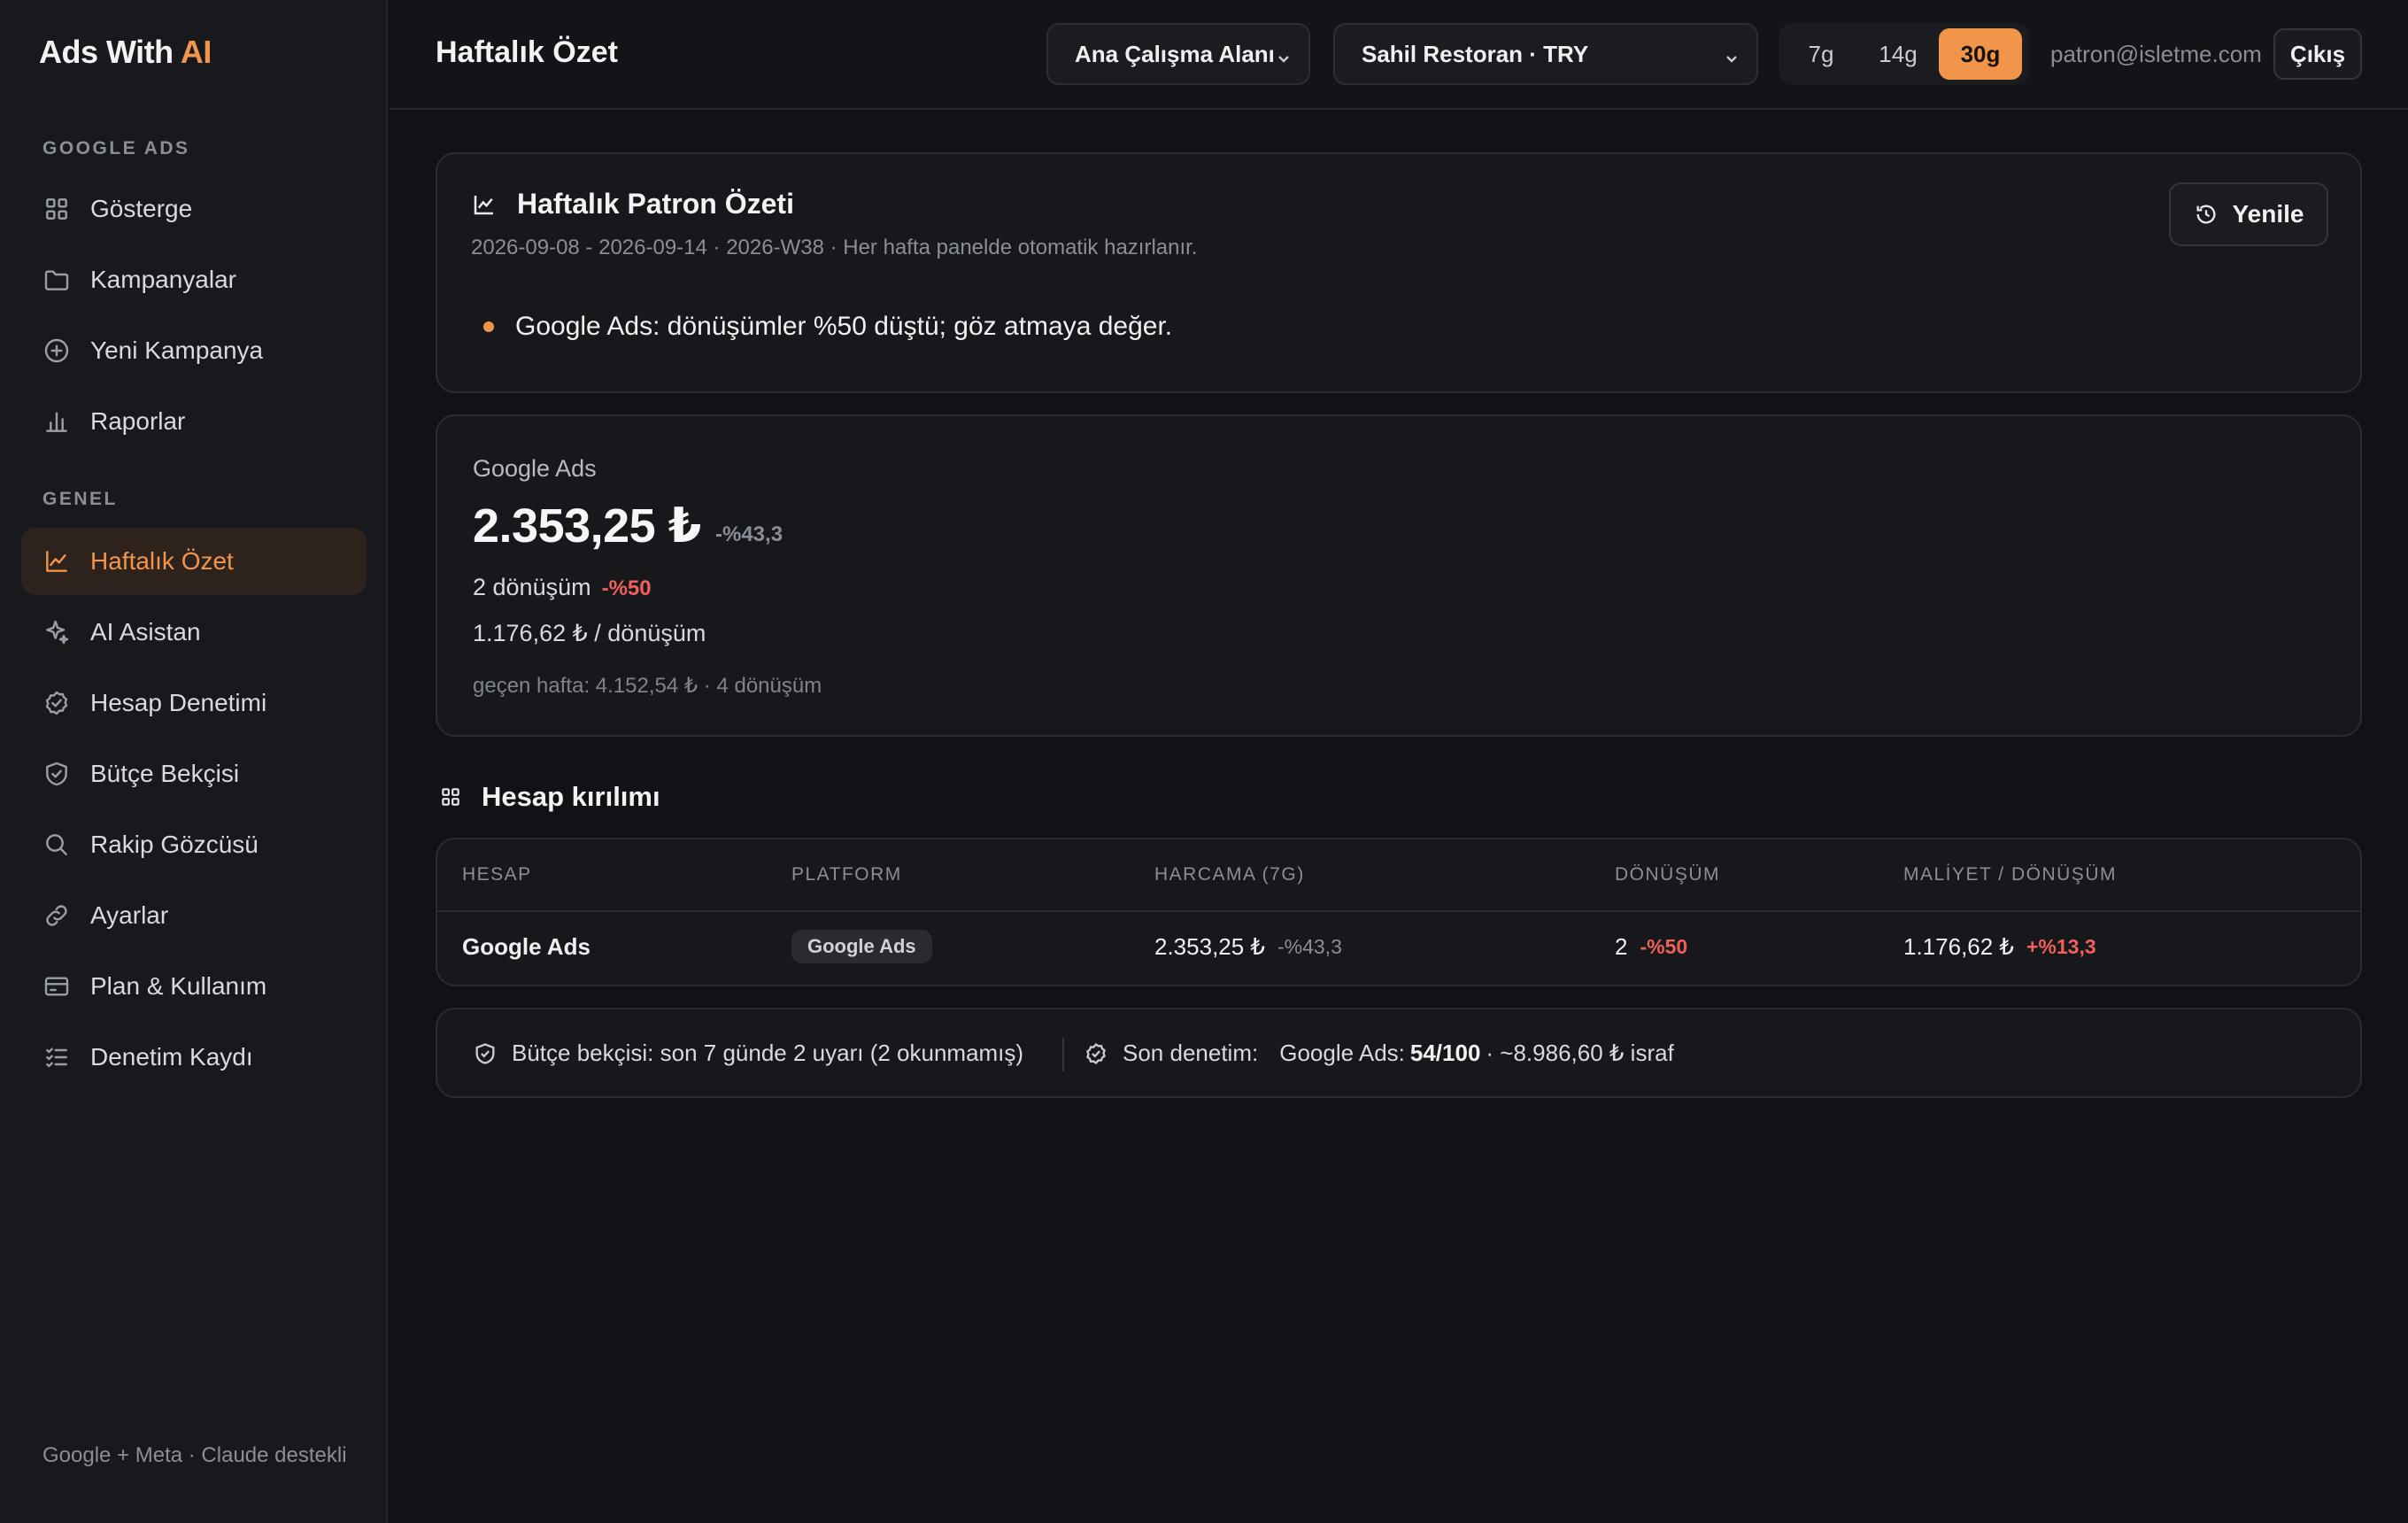  I want to click on table-cell-cpa: 1.176,62 ₺ +%13,3, so click(2000, 947).